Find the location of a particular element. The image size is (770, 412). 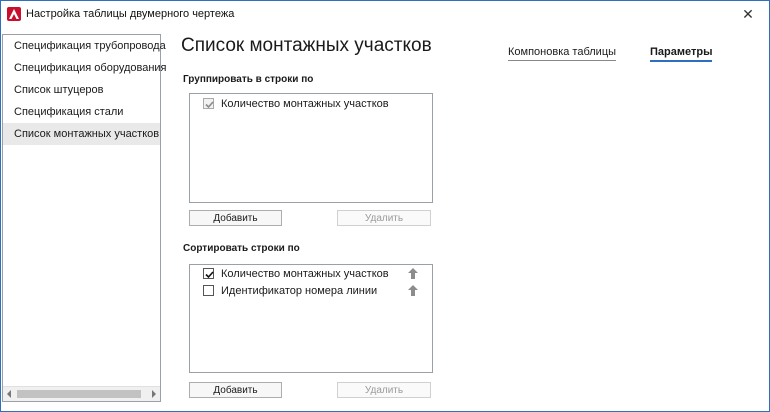

sidebar-item-equipment-spec: Спецификация оборудования is located at coordinates (85, 68).